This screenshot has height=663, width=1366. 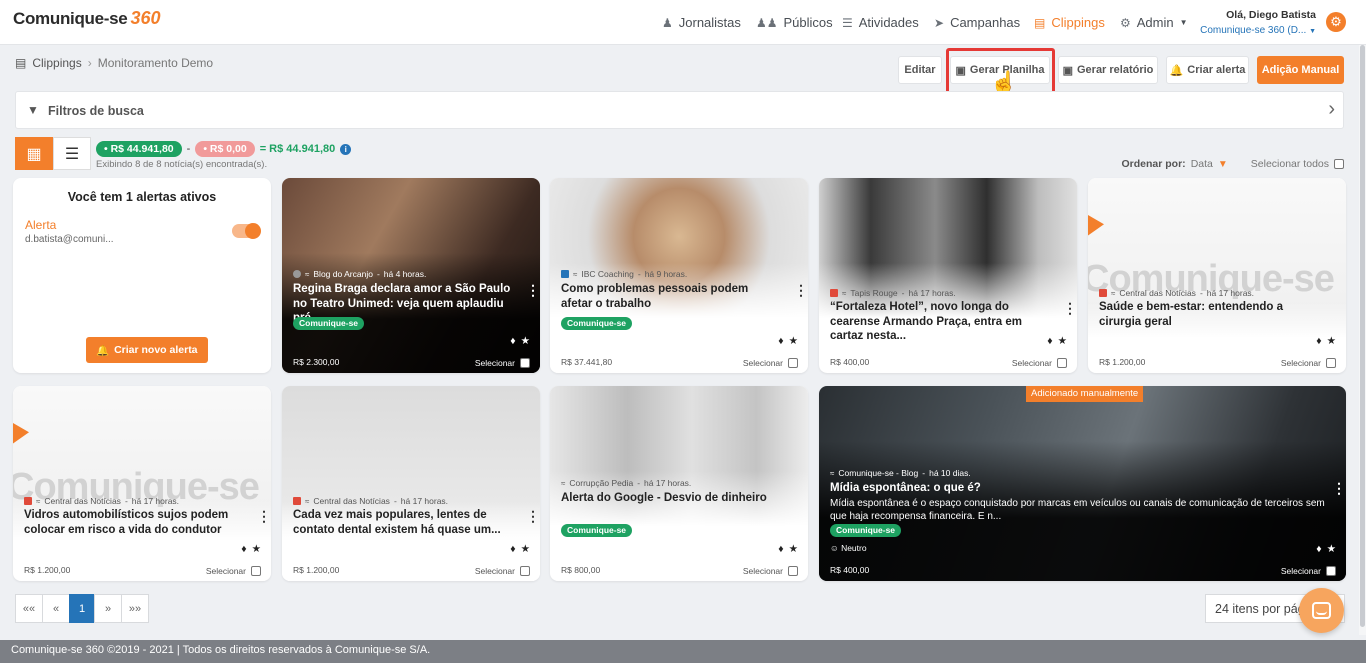 I want to click on news-title: Mídia espontânea: o que é?, so click(x=1070, y=488).